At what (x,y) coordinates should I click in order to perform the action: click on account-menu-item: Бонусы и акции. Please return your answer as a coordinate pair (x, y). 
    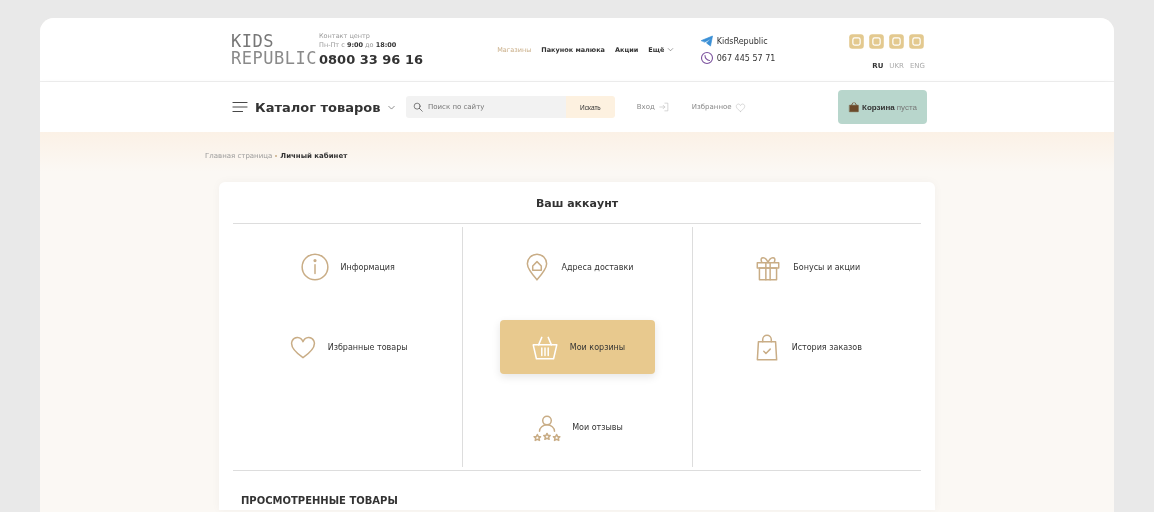
    Looking at the image, I should click on (807, 267).